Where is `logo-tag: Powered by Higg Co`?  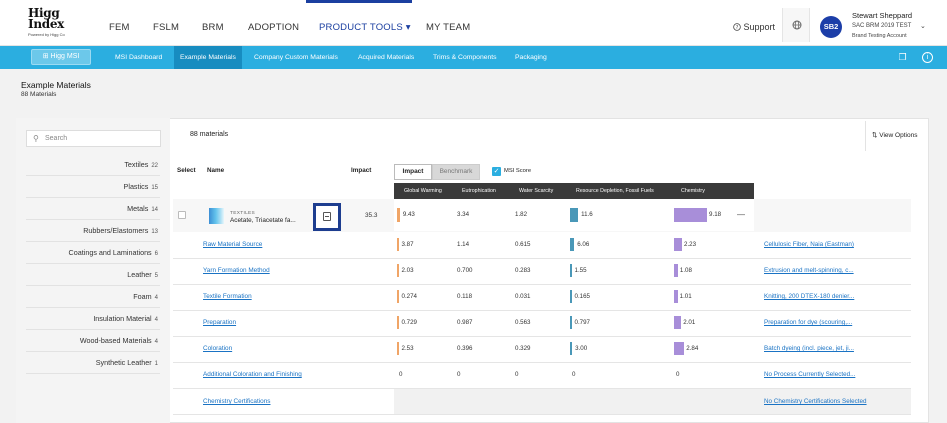 logo-tag: Powered by Higg Co is located at coordinates (46, 34).